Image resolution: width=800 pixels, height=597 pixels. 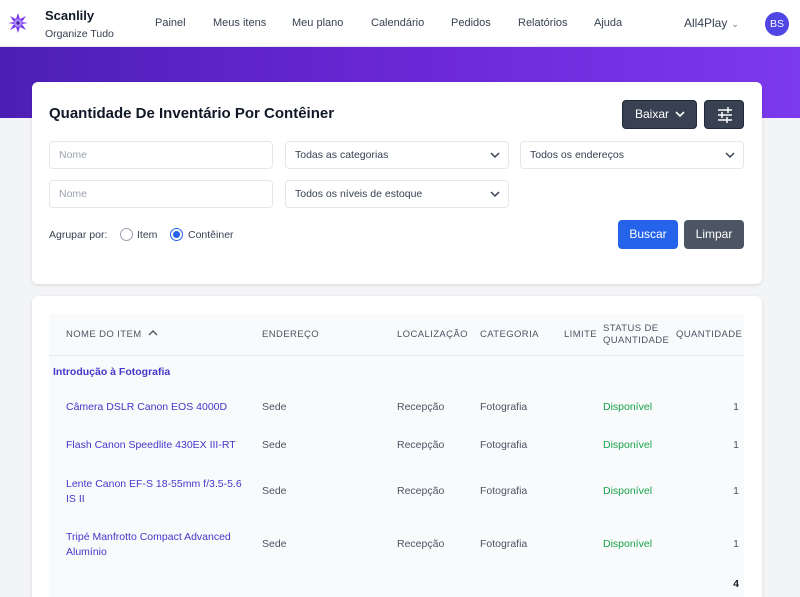 I want to click on clear-button: Limpar, so click(x=714, y=234).